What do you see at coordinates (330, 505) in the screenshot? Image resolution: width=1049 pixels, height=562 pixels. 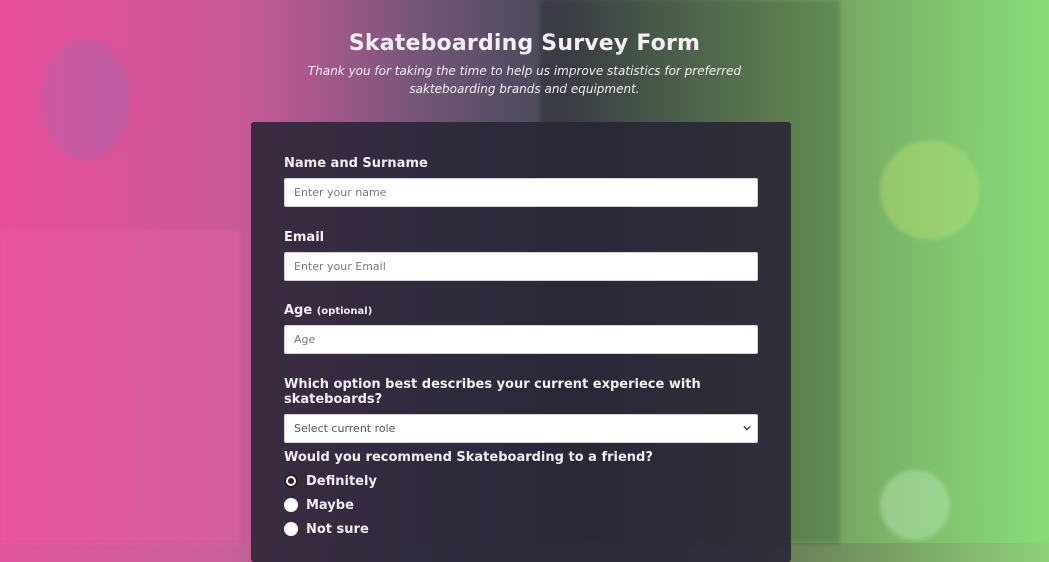 I see `radio-label: Maybe` at bounding box center [330, 505].